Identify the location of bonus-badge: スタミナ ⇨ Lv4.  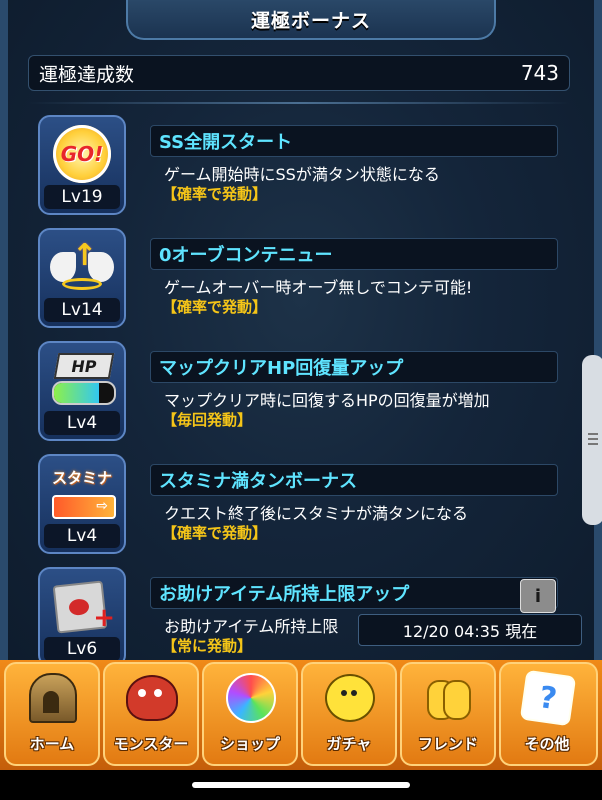
(82, 504).